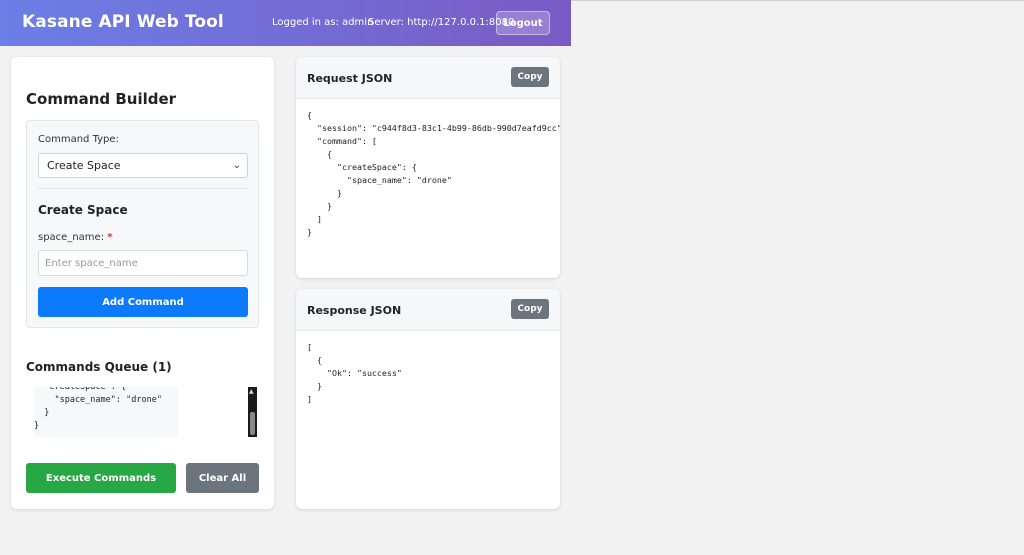  I want to click on commands-queue-title: Commands Queue (1), so click(99, 367).